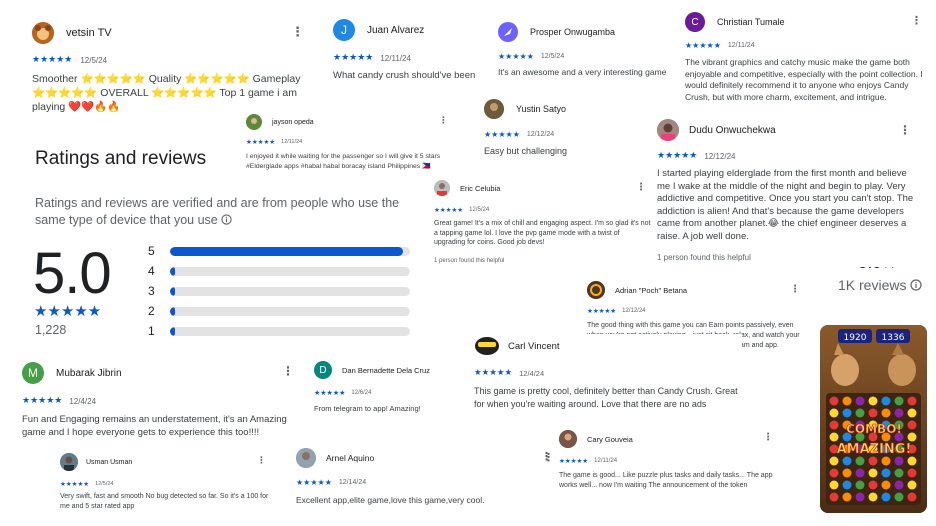  I want to click on summary-reviews: 1K reviews, so click(880, 285).